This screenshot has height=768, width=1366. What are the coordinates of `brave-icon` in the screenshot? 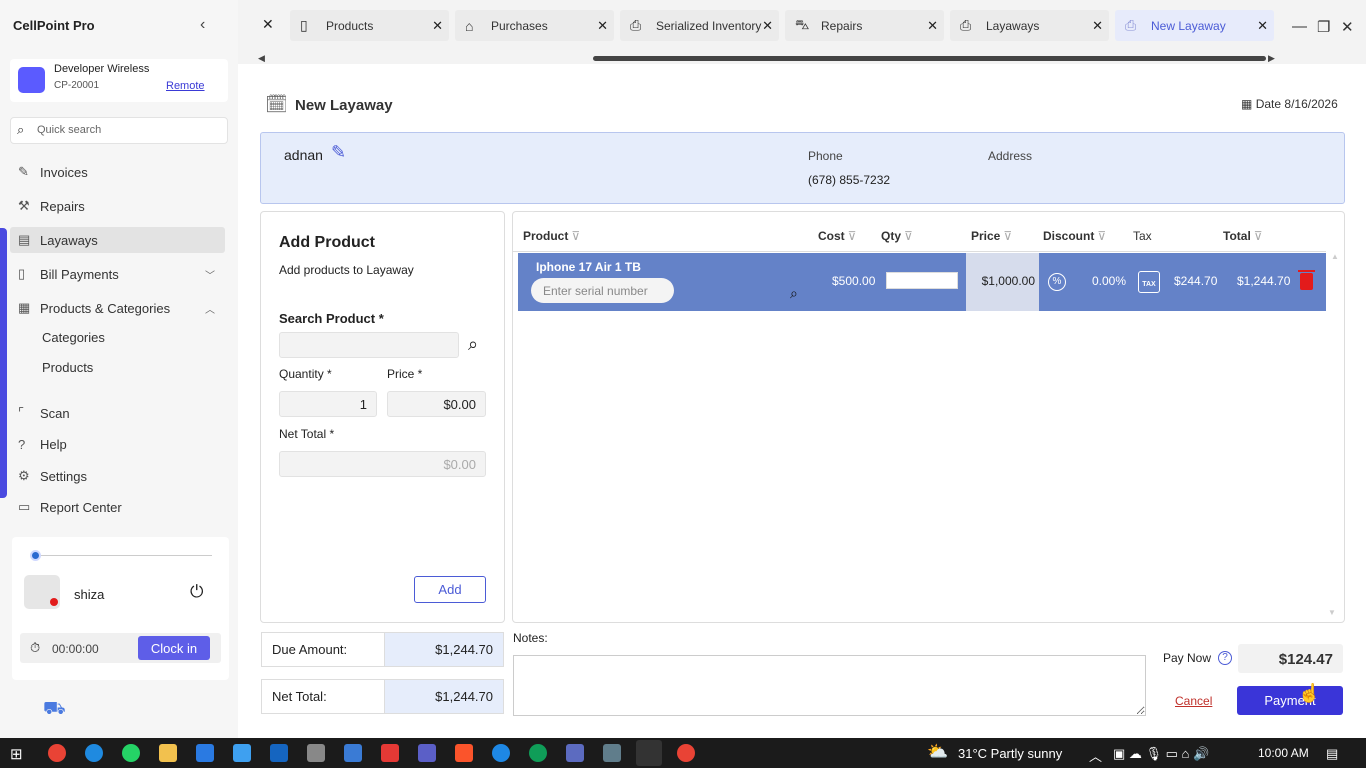 It's located at (464, 753).